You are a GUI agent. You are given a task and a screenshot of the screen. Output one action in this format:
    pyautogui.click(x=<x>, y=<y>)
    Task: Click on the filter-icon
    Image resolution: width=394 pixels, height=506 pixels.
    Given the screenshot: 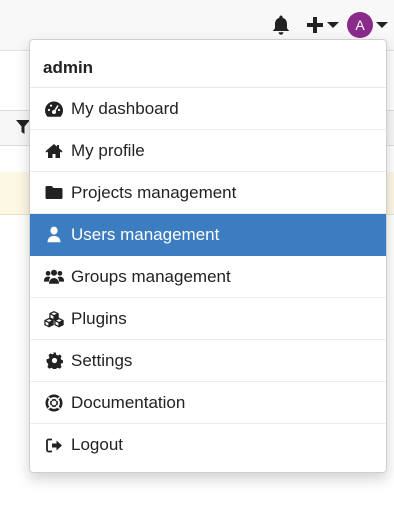 What is the action you would take?
    pyautogui.click(x=23, y=127)
    